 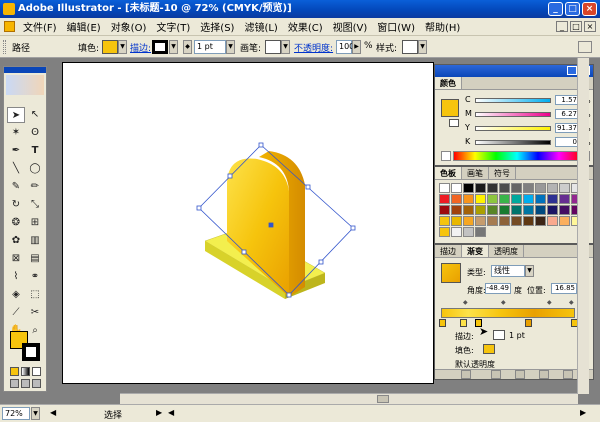 What do you see at coordinates (549, 302) in the screenshot?
I see `midpoint-diamond-3: ◆` at bounding box center [549, 302].